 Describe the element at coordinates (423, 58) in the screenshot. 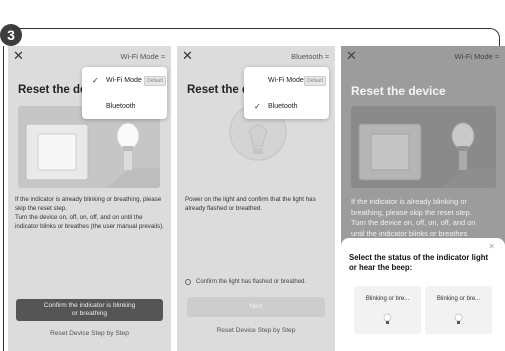

I see `top-bar: ✕ Wi-Fi Mode ≈` at that location.